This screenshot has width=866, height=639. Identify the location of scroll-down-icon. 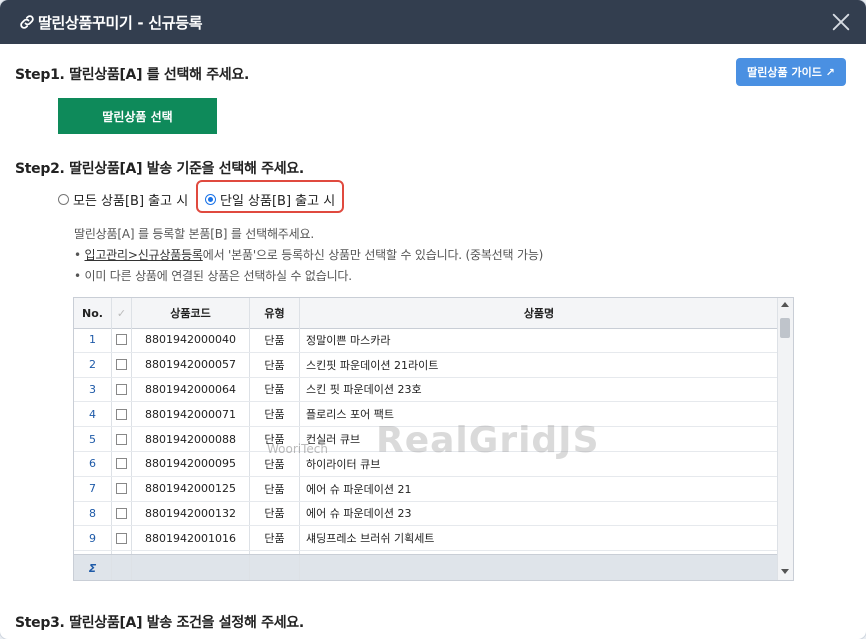
(785, 571).